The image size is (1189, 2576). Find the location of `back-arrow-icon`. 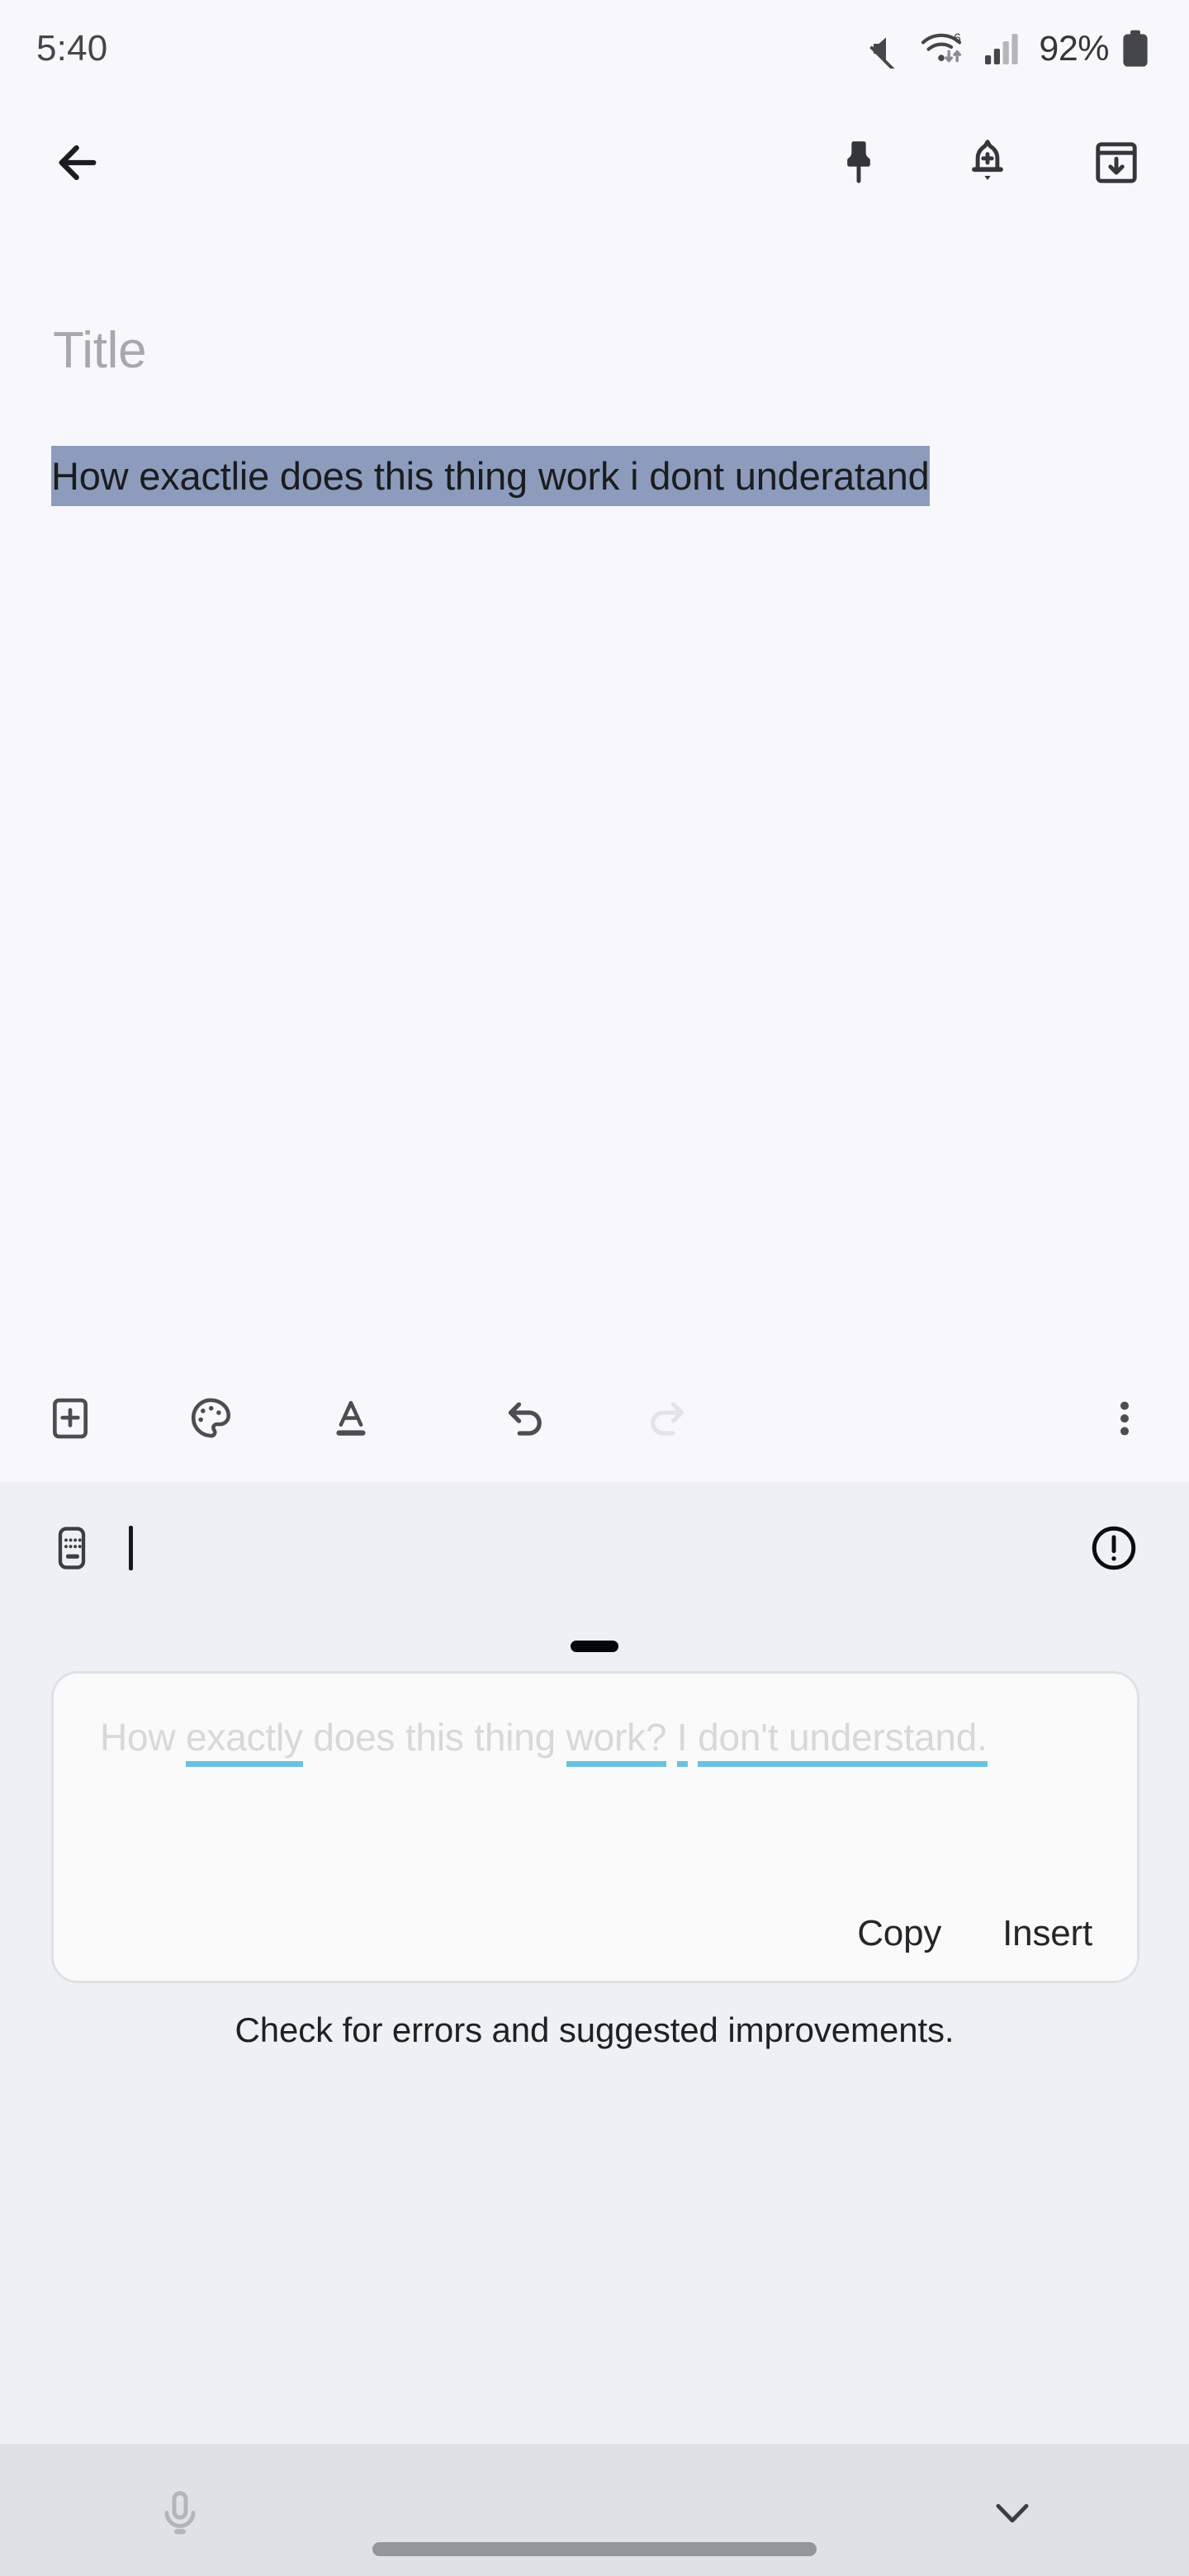

back-arrow-icon is located at coordinates (77, 162).